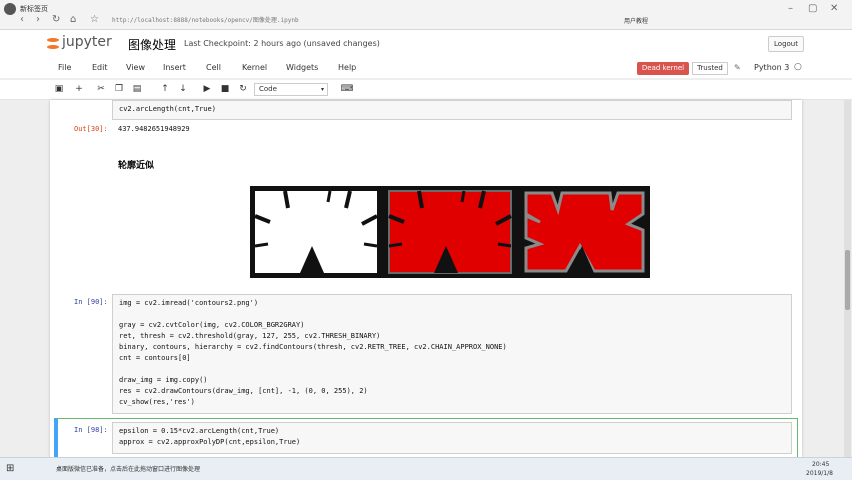 Image resolution: width=852 pixels, height=480 pixels. I want to click on code-line: img = cv2.imread('contours2.png'), so click(189, 303).